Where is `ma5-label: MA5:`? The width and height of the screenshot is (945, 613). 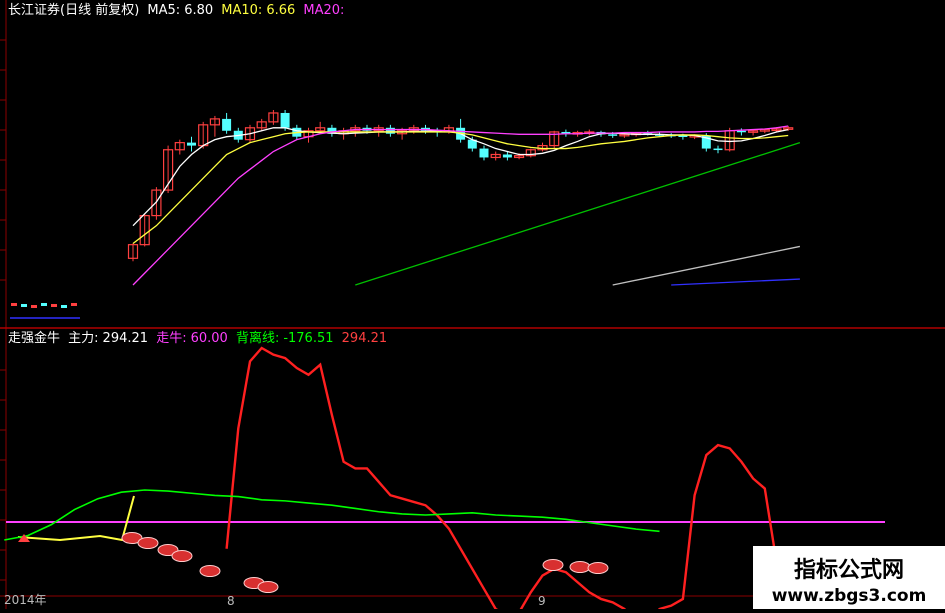
ma5-label: MA5: is located at coordinates (164, 10).